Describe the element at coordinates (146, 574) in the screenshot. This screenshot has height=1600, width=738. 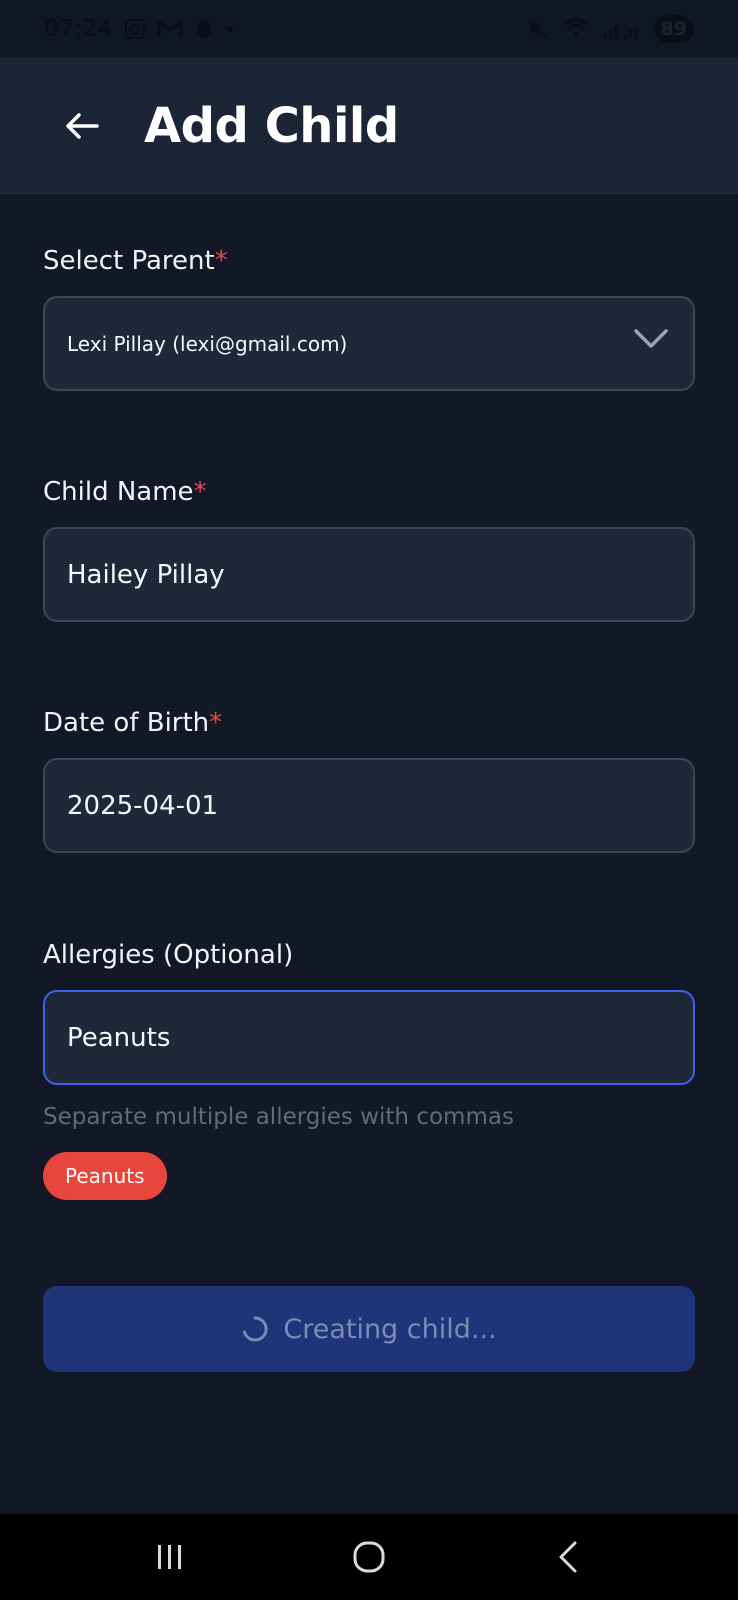
I see `child-name-value: Hailey Pillay` at that location.